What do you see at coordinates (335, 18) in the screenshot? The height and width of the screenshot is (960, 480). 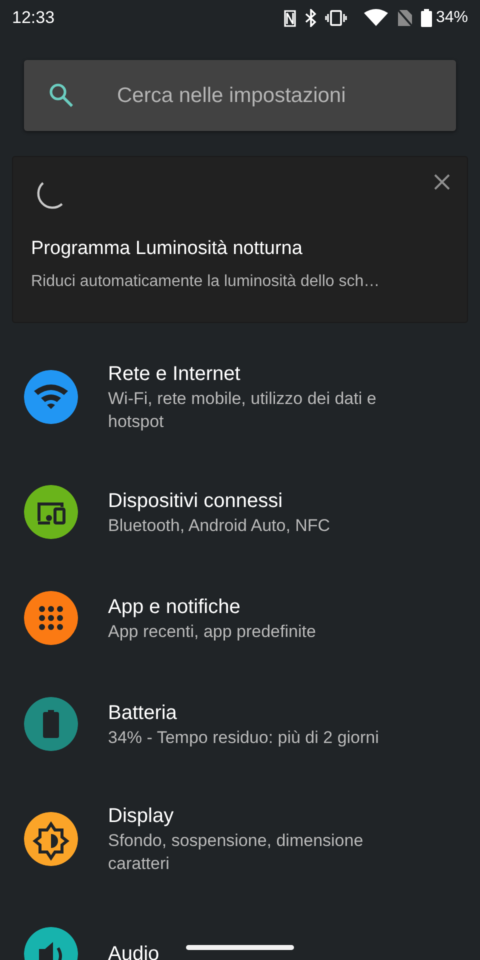 I see `vibrate-icon` at bounding box center [335, 18].